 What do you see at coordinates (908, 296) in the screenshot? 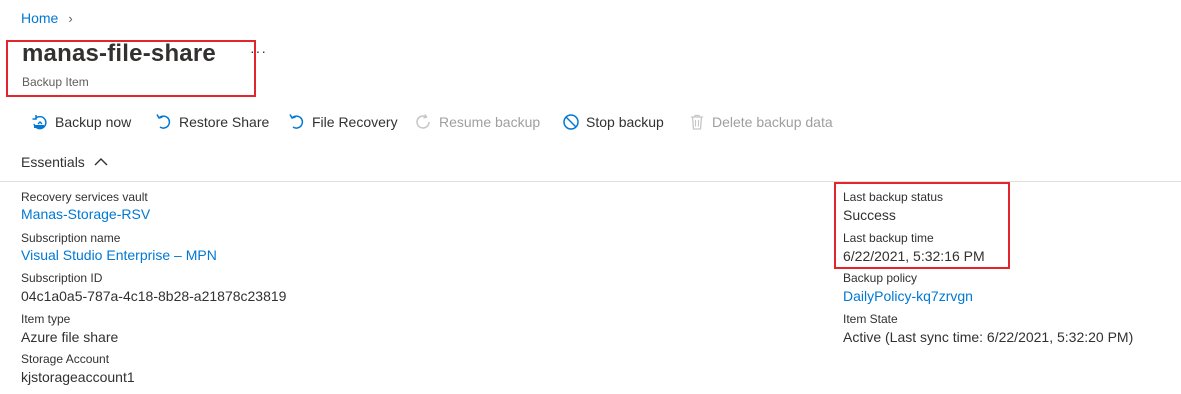
I see `backup-policy-link: DailyPolicy-kq7zrvgn` at bounding box center [908, 296].